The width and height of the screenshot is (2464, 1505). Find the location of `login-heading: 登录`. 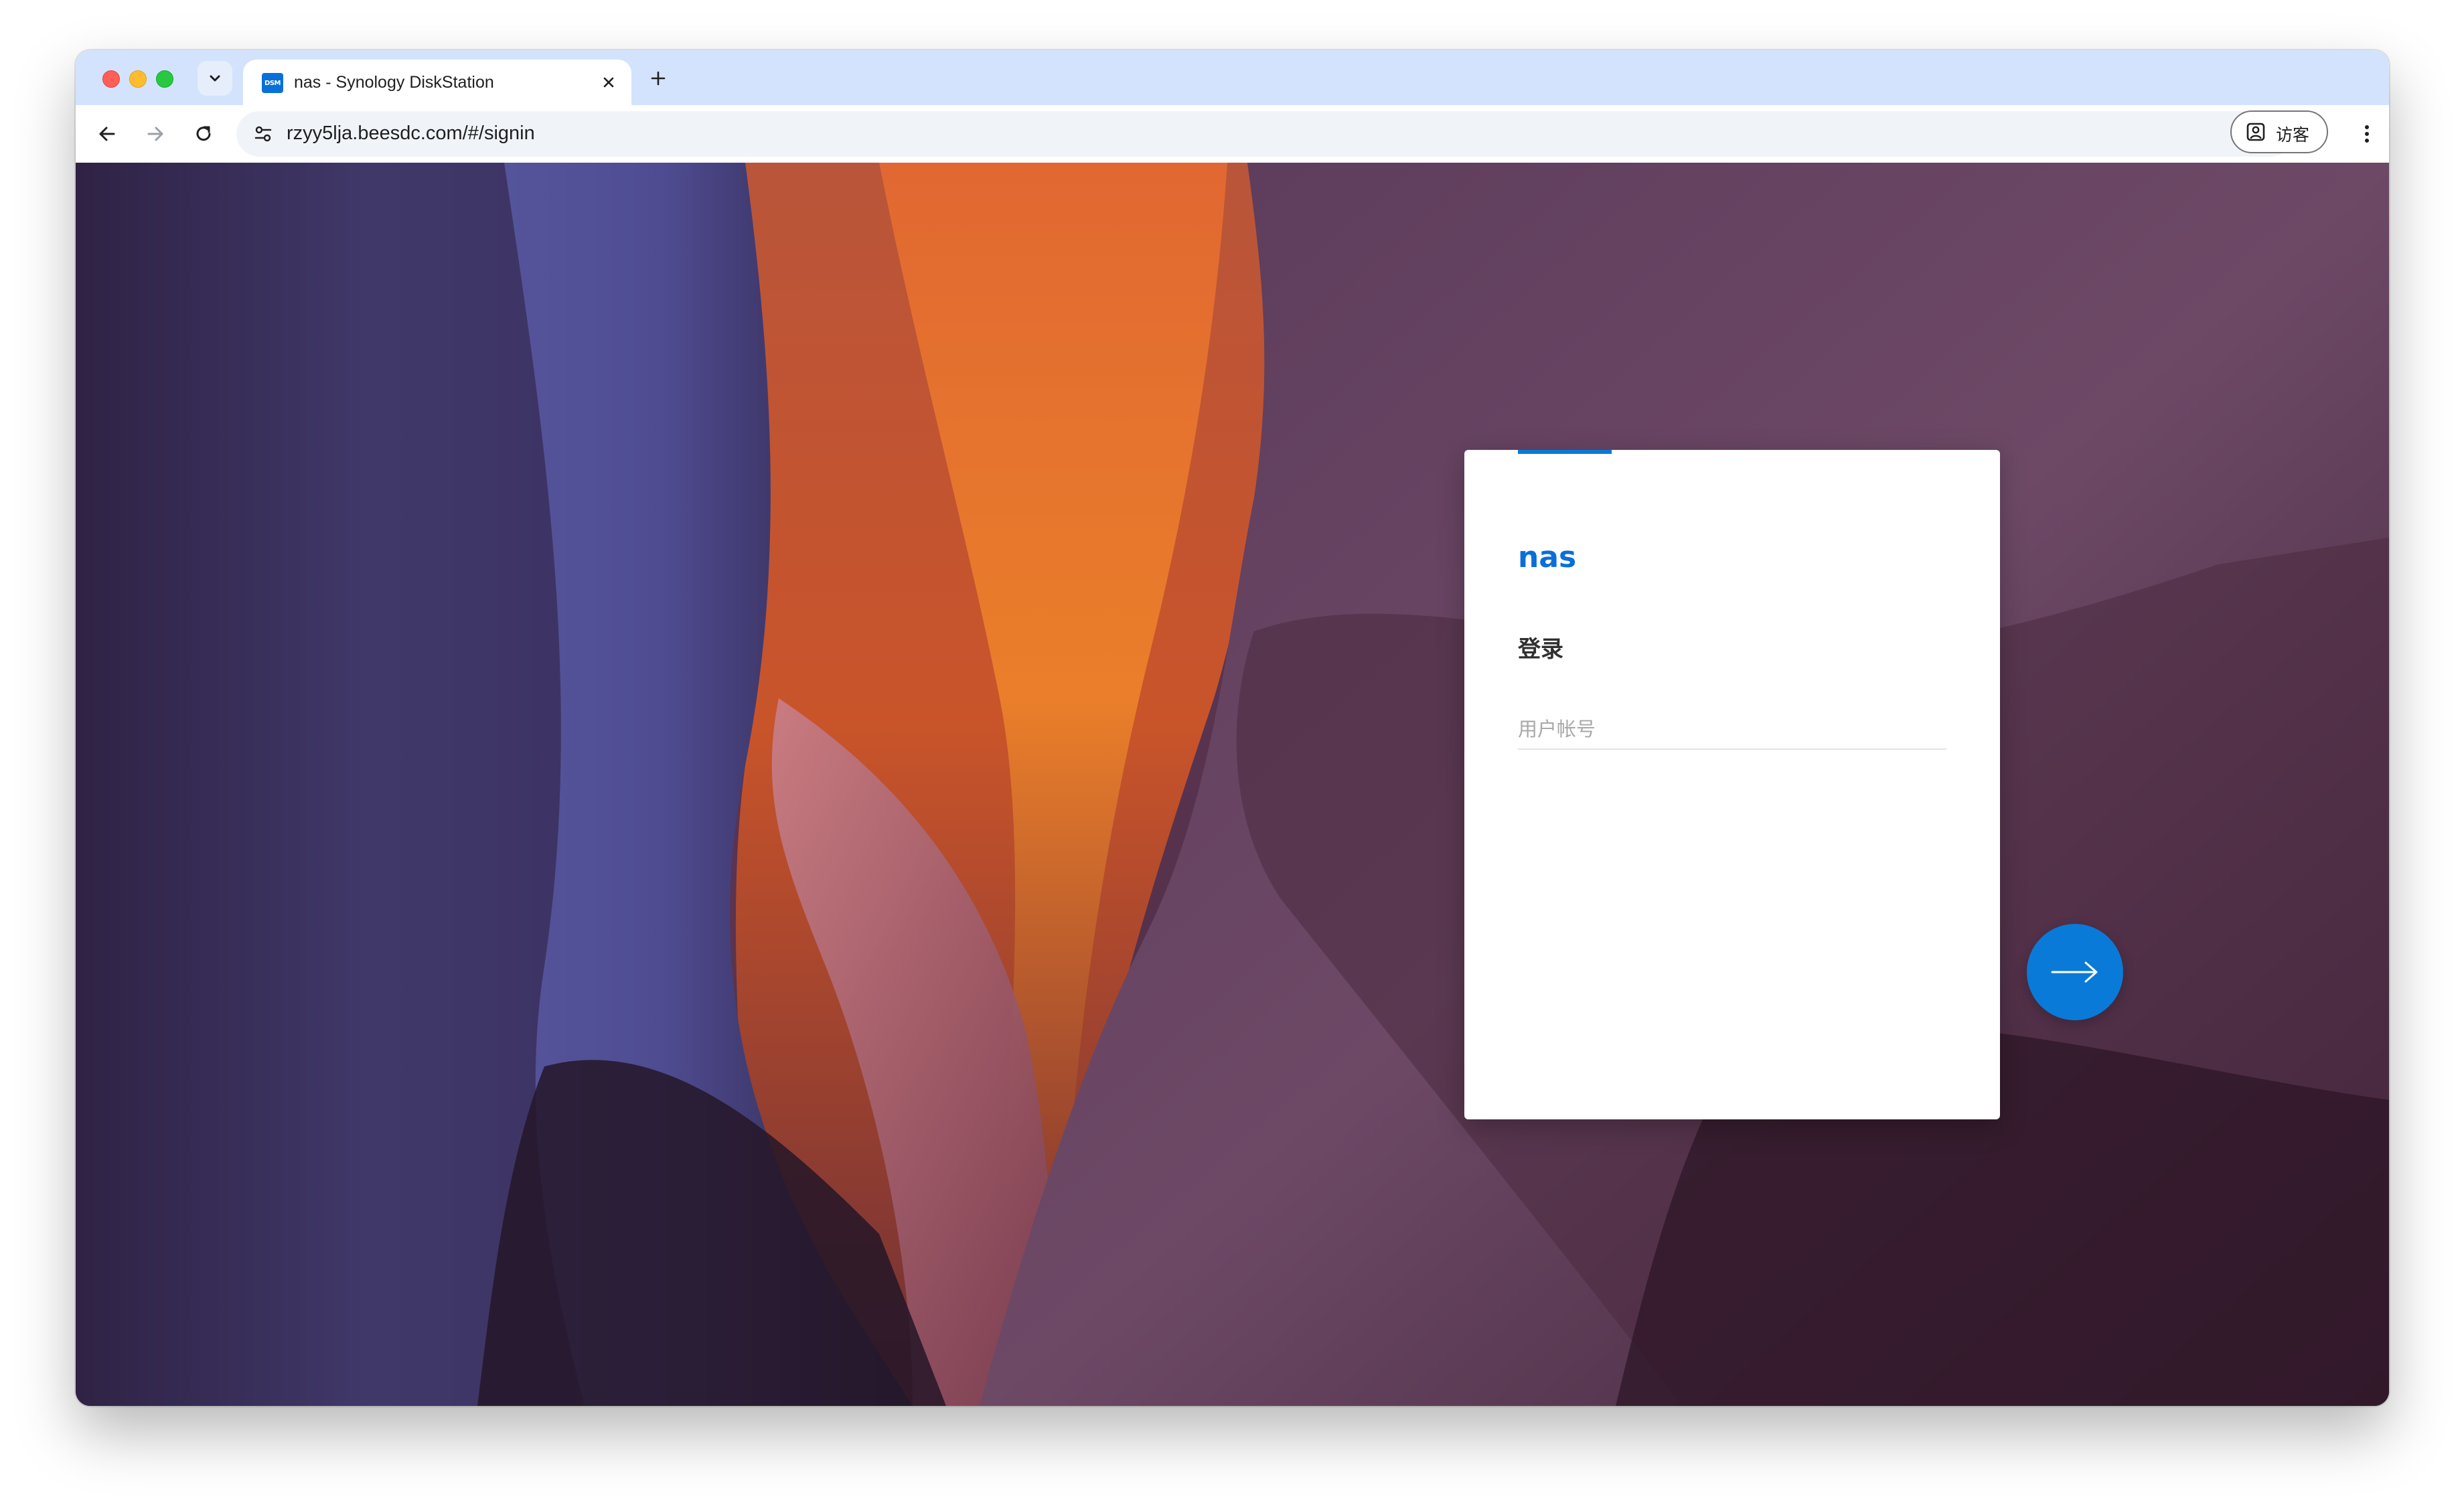

login-heading: 登录 is located at coordinates (1540, 650).